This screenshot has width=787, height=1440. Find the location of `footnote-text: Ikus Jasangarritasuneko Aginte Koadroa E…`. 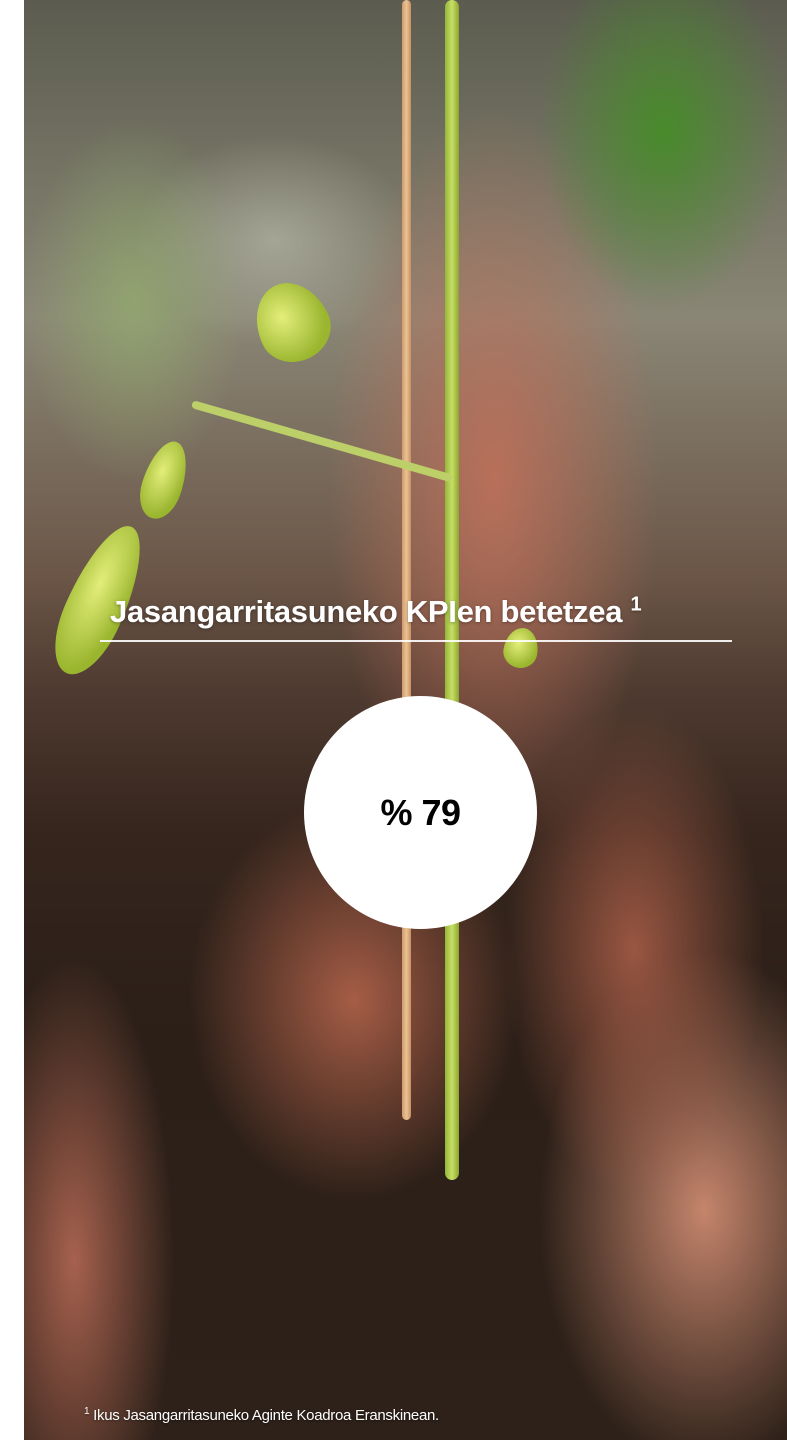

footnote-text: Ikus Jasangarritasuneko Aginte Koadroa E… is located at coordinates (266, 1415).